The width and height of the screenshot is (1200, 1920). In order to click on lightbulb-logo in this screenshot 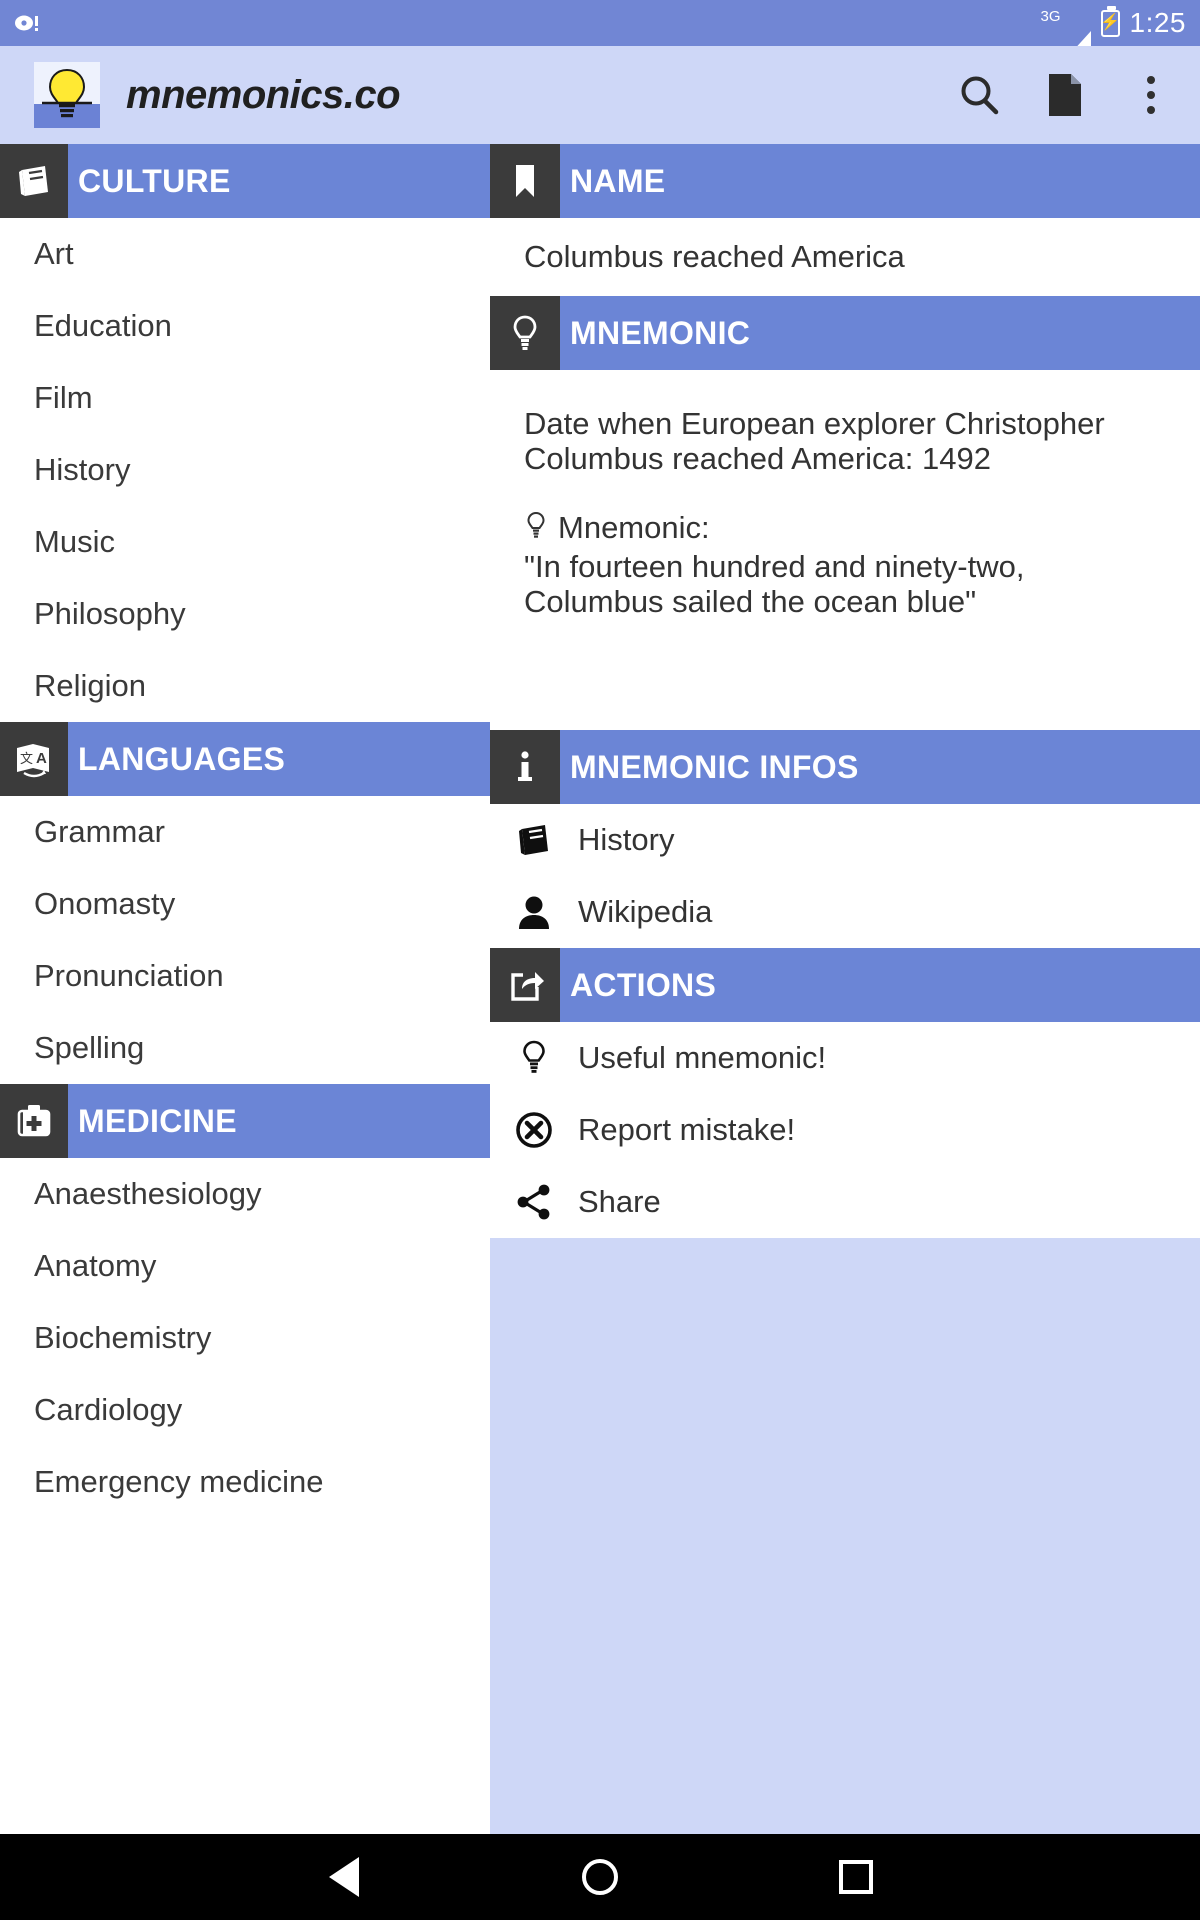, I will do `click(67, 95)`.